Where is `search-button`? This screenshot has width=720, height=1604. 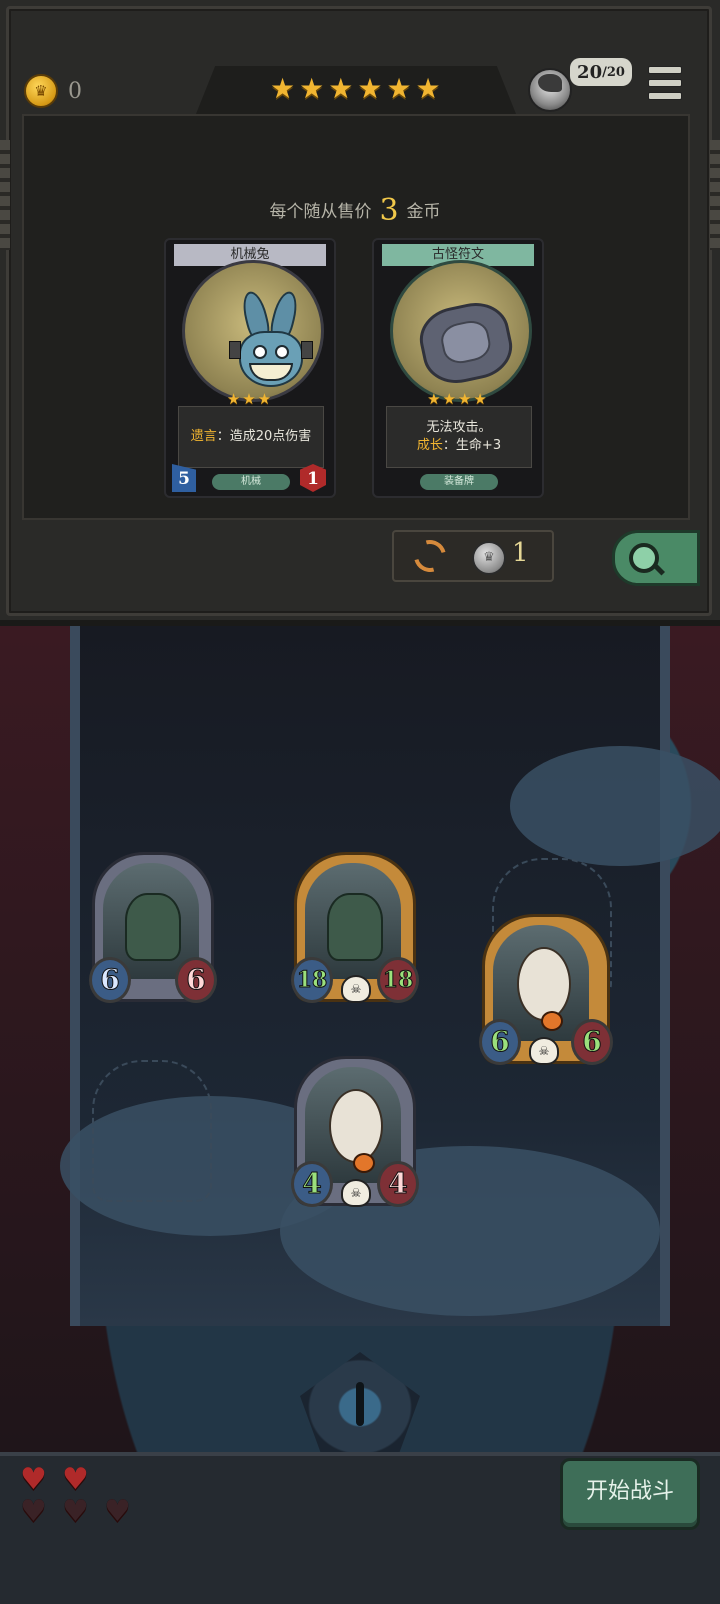
search-button is located at coordinates (656, 558).